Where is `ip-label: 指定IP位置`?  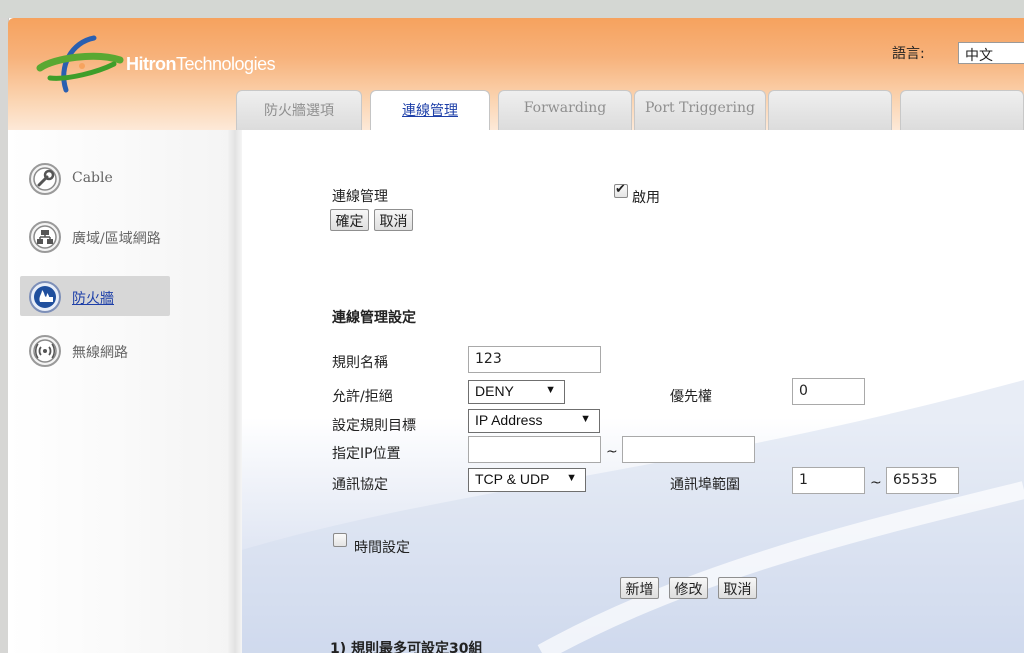
ip-label: 指定IP位置 is located at coordinates (366, 454).